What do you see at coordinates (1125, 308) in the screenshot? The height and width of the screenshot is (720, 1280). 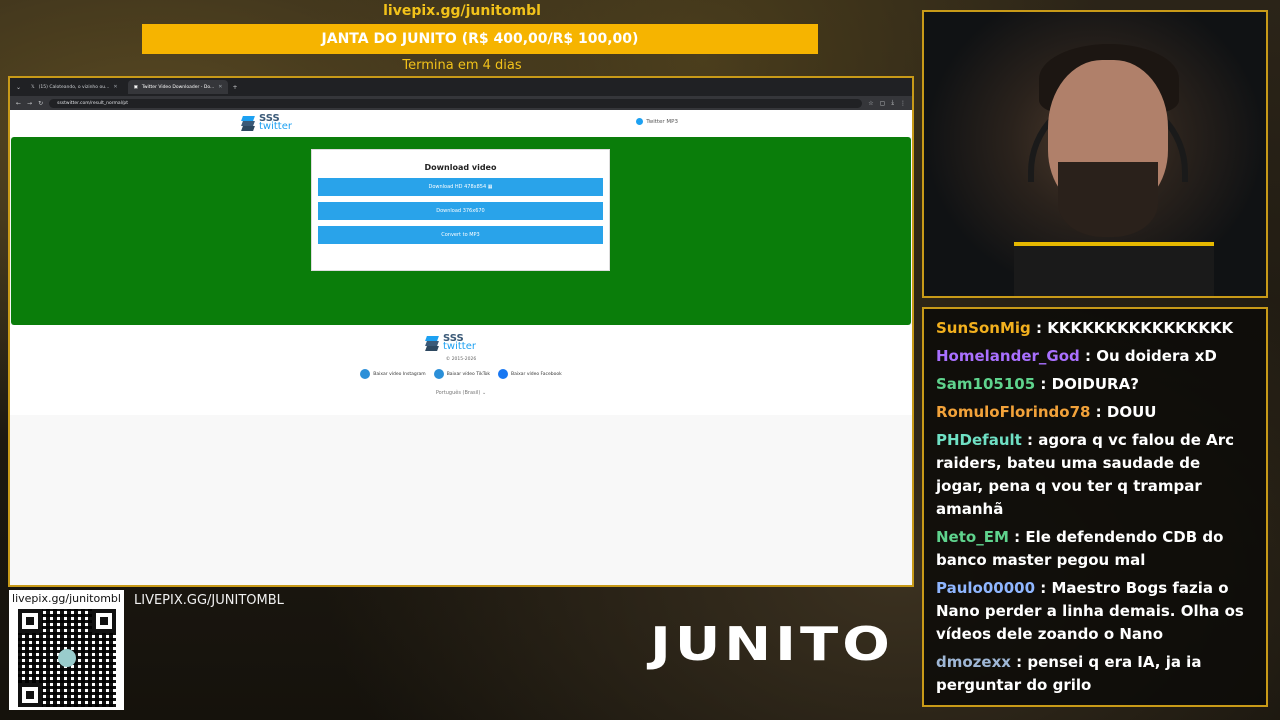 I see `chat-text: : doidura?` at bounding box center [1125, 308].